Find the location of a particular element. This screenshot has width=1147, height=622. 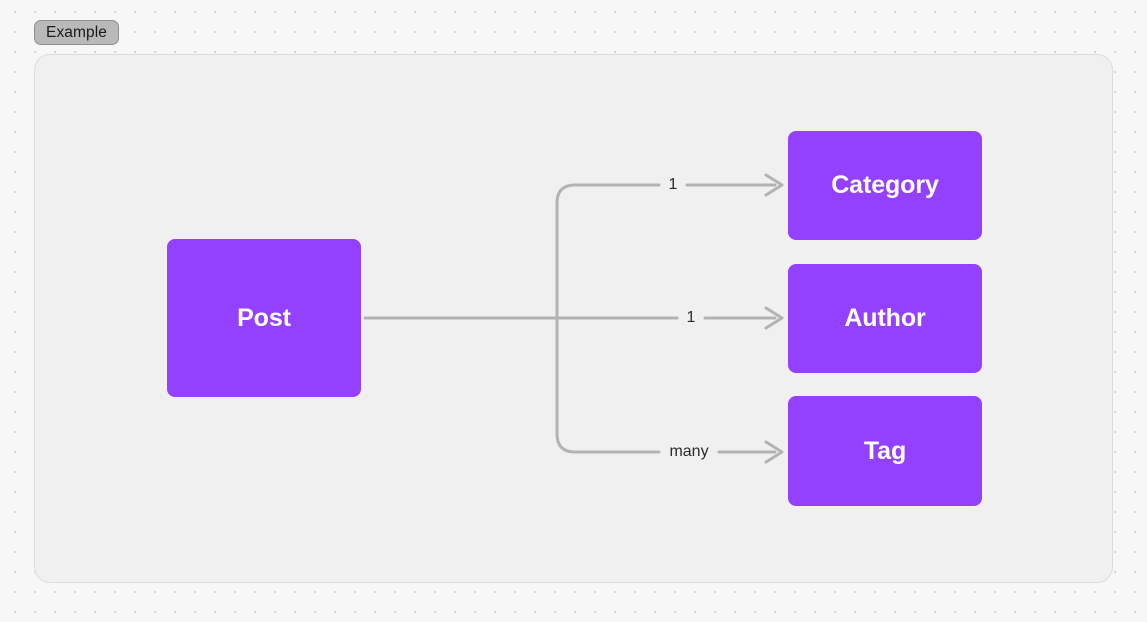

group-label-text: Example is located at coordinates (77, 32).